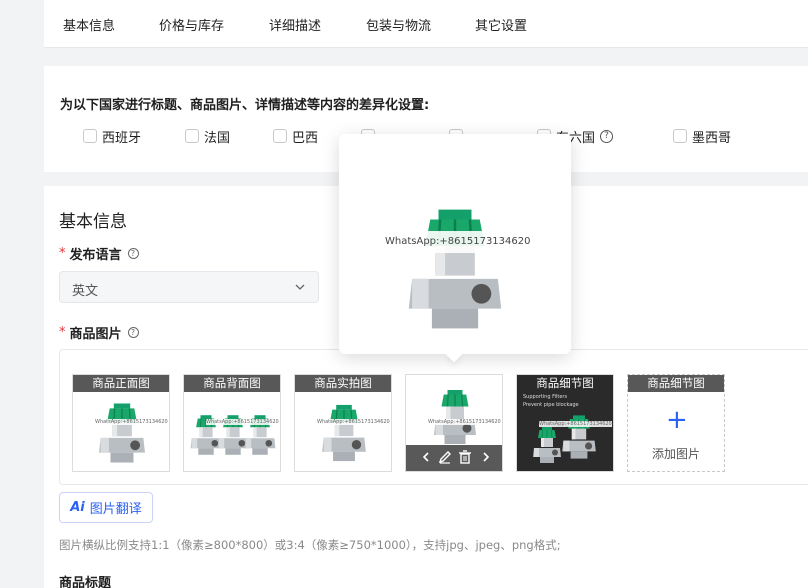 The width and height of the screenshot is (808, 588). I want to click on checkbox-label: 法国, so click(217, 138).